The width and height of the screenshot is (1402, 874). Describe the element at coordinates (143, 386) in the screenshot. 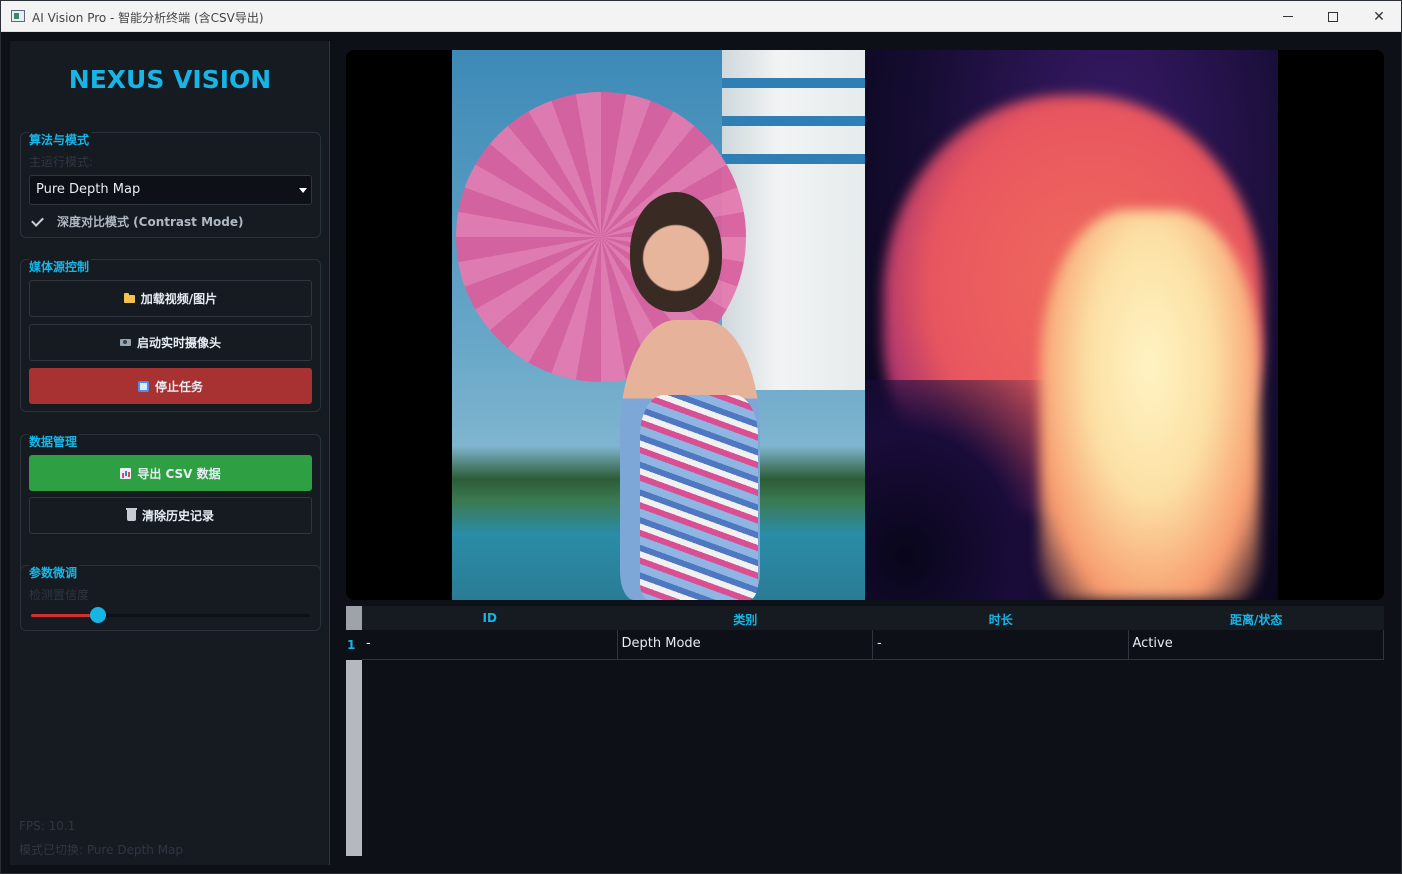

I see `stop-icon` at that location.